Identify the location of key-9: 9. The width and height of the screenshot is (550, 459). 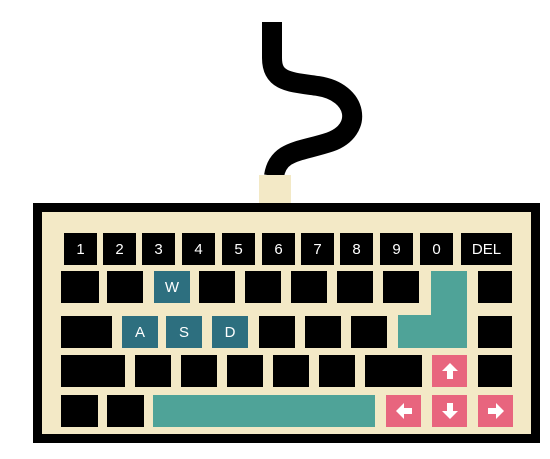
(396, 249).